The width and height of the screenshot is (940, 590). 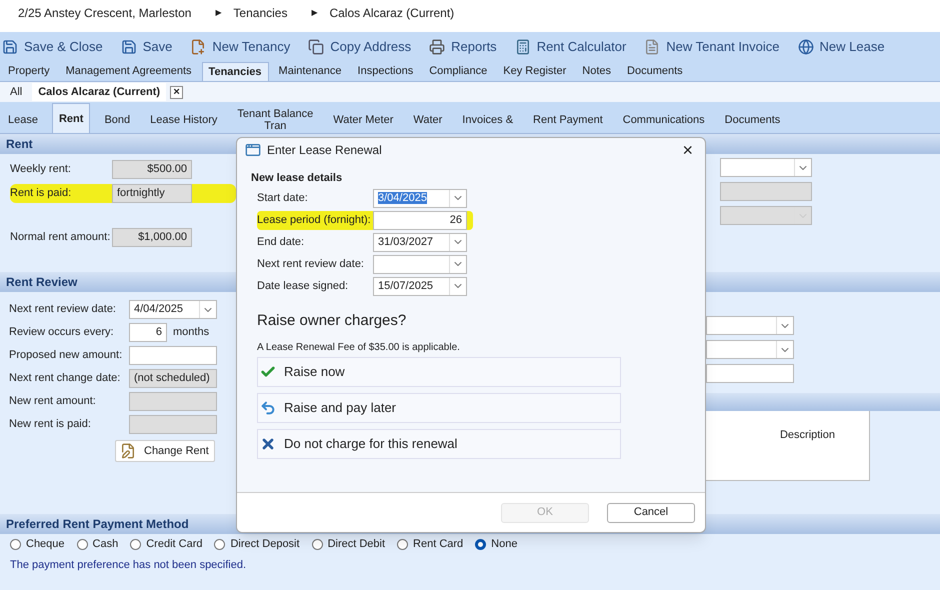 What do you see at coordinates (663, 120) in the screenshot?
I see `tab: Communications` at bounding box center [663, 120].